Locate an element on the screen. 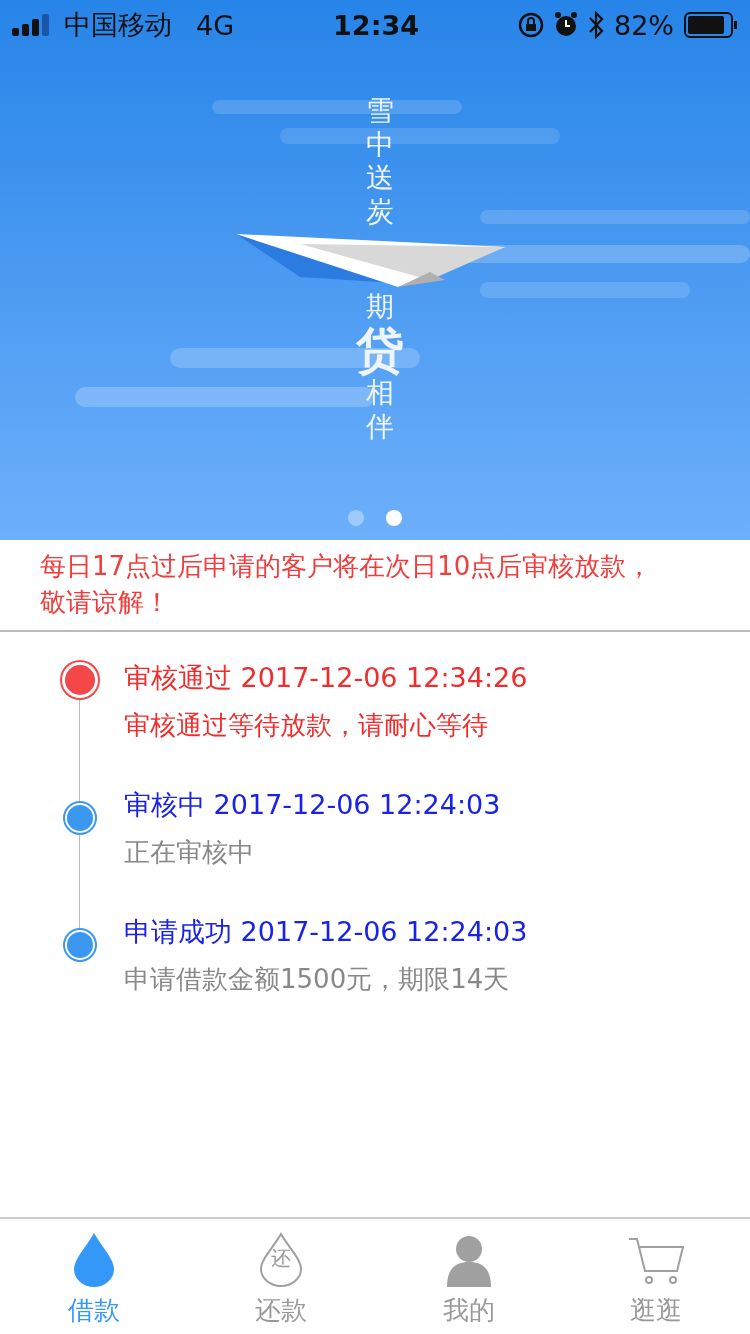  clock-time: 12:34 is located at coordinates (376, 25).